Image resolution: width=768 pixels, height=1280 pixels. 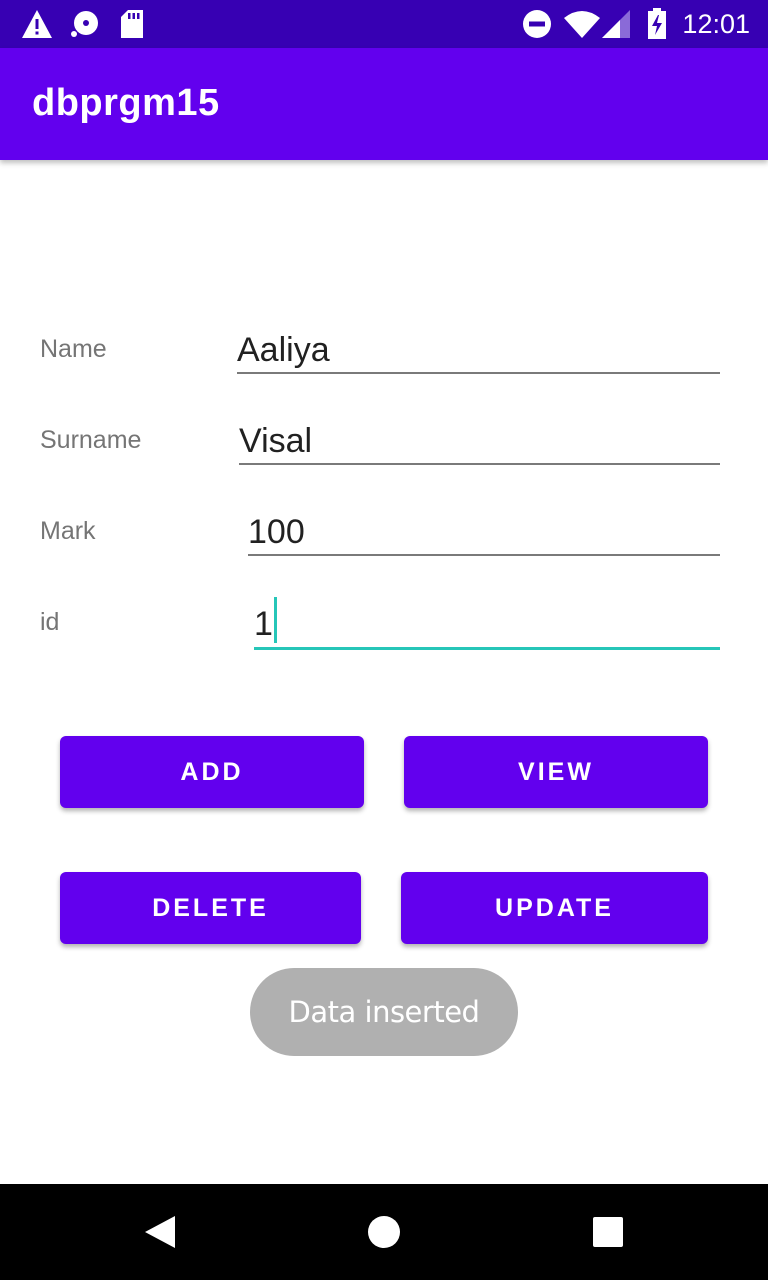 What do you see at coordinates (212, 772) in the screenshot?
I see `add-button: ADD` at bounding box center [212, 772].